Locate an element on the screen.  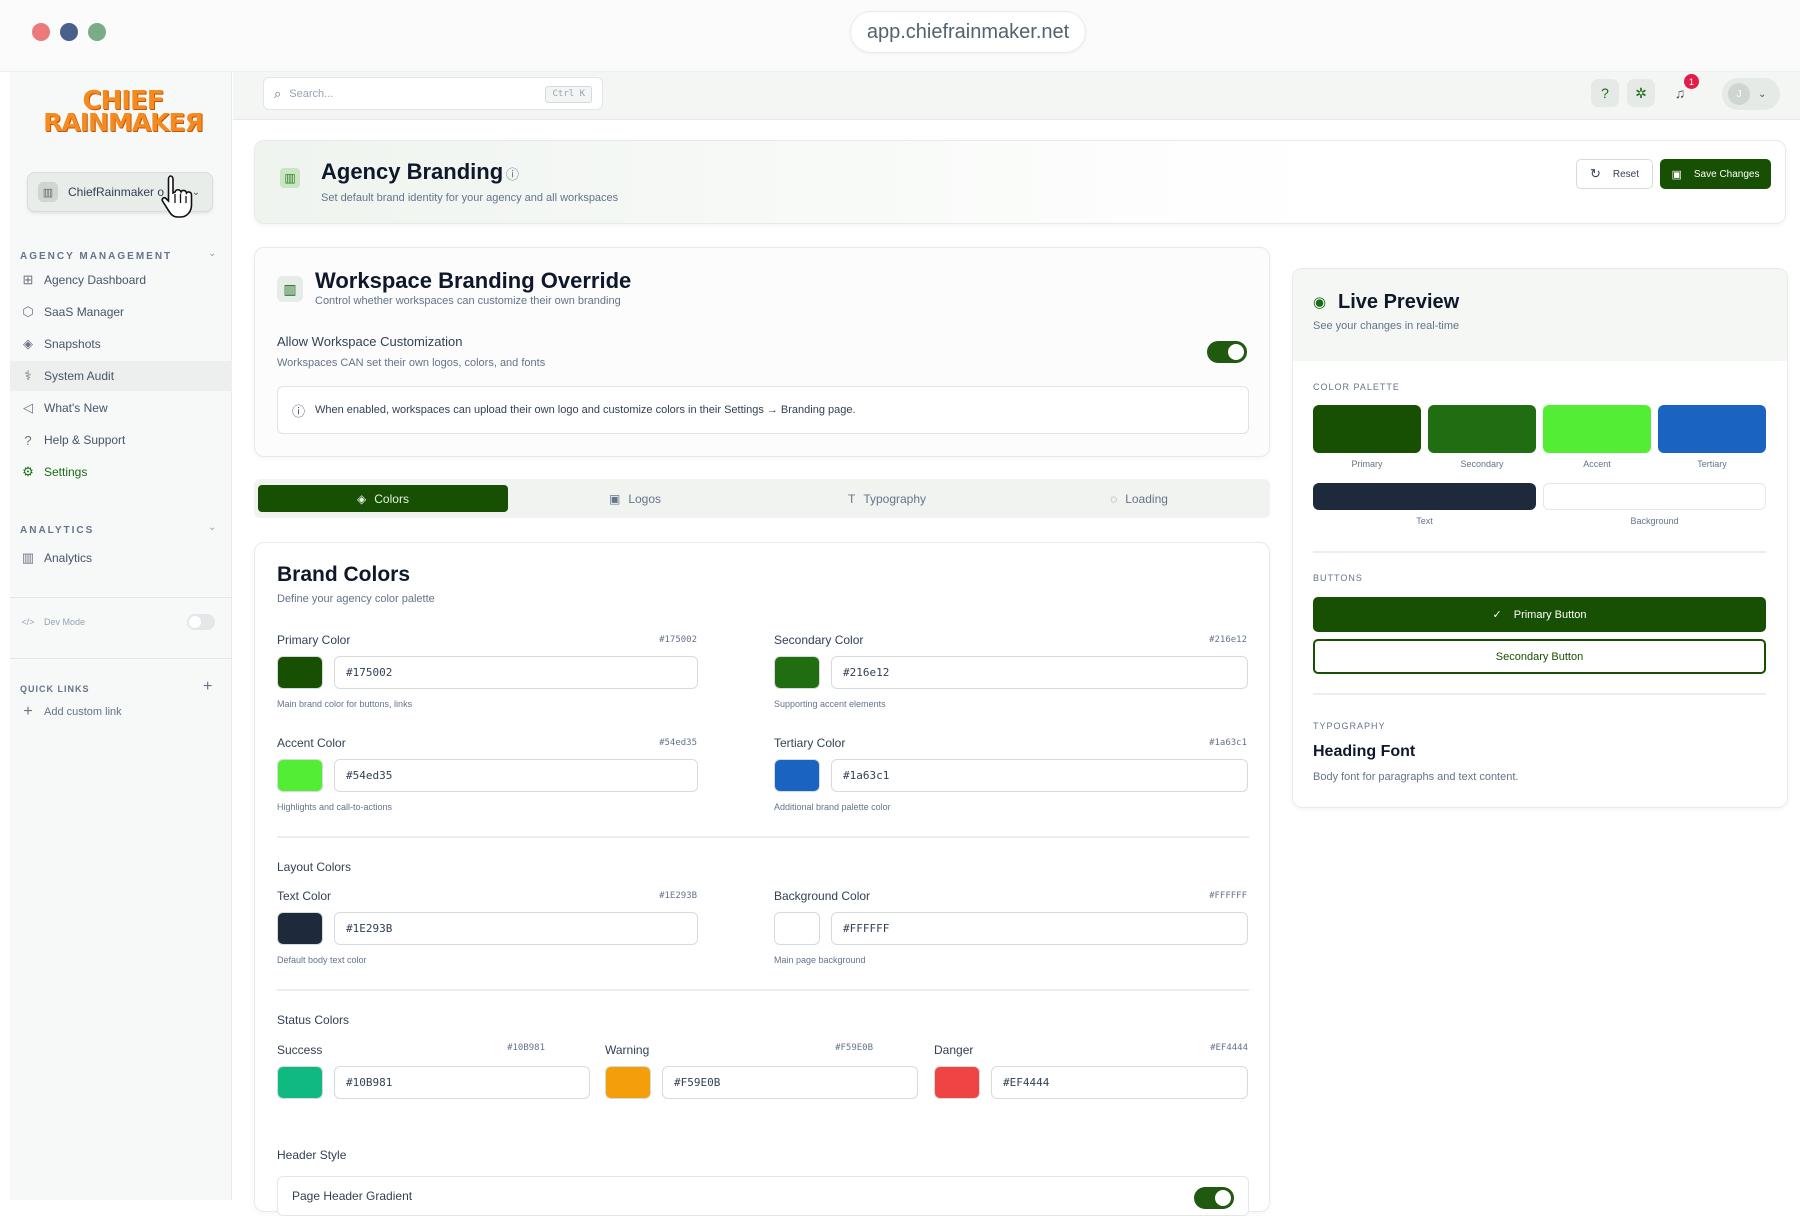
secondary-color-hint: Supporting accent elements is located at coordinates (830, 704).